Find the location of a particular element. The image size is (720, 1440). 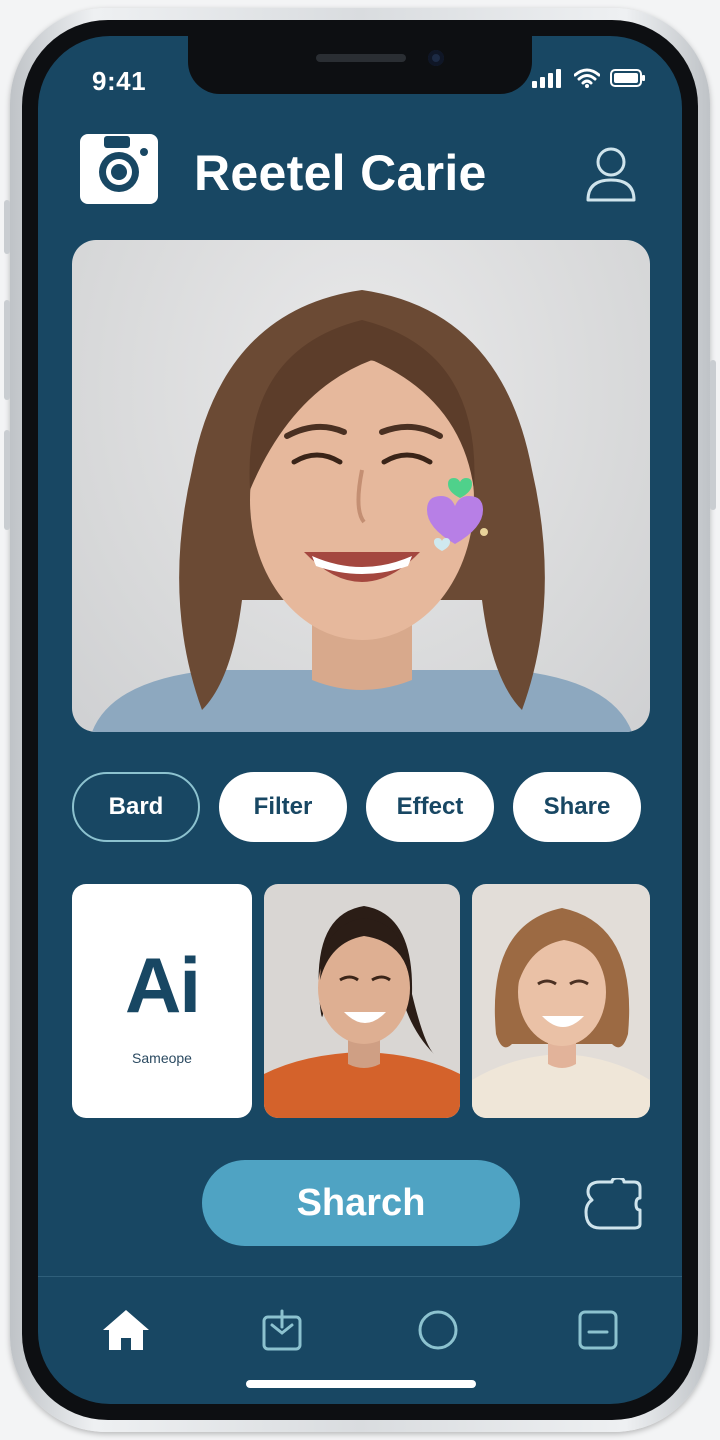

signal-icon is located at coordinates (546, 78).